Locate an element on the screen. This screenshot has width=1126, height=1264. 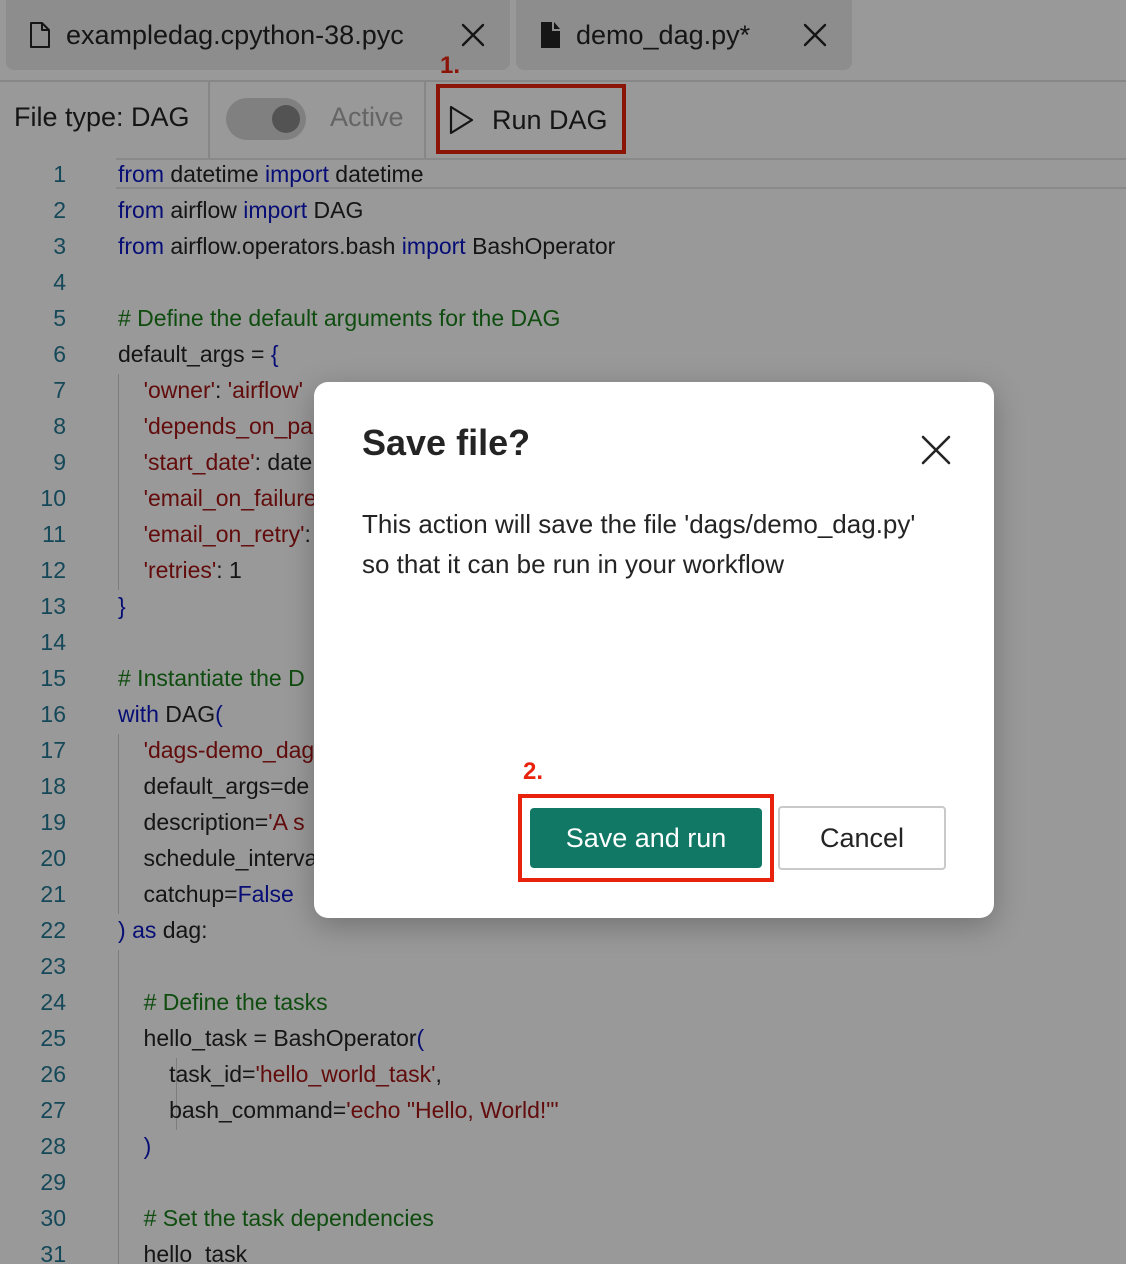
dialog-title: Save file? is located at coordinates (446, 442).